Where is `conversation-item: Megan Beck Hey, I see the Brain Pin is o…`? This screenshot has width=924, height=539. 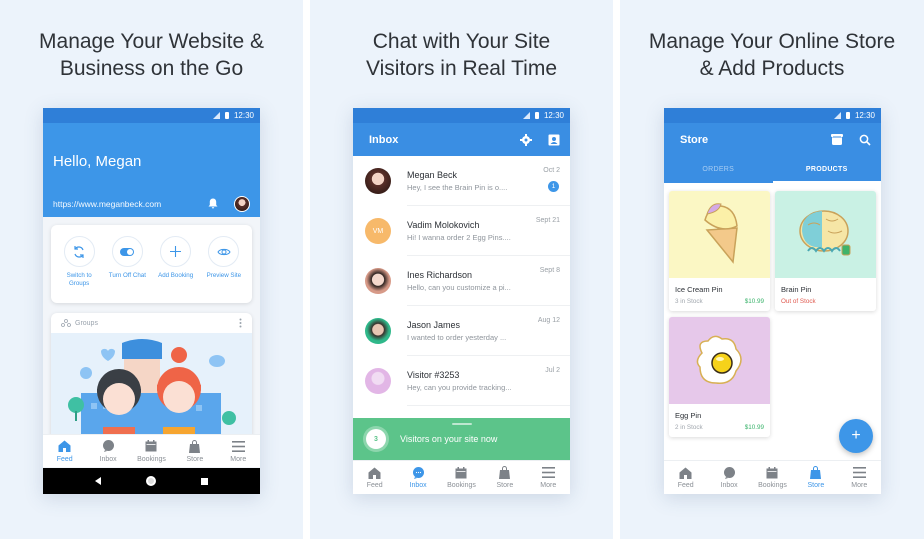 conversation-item: Megan Beck Hey, I see the Brain Pin is o… is located at coordinates (461, 181).